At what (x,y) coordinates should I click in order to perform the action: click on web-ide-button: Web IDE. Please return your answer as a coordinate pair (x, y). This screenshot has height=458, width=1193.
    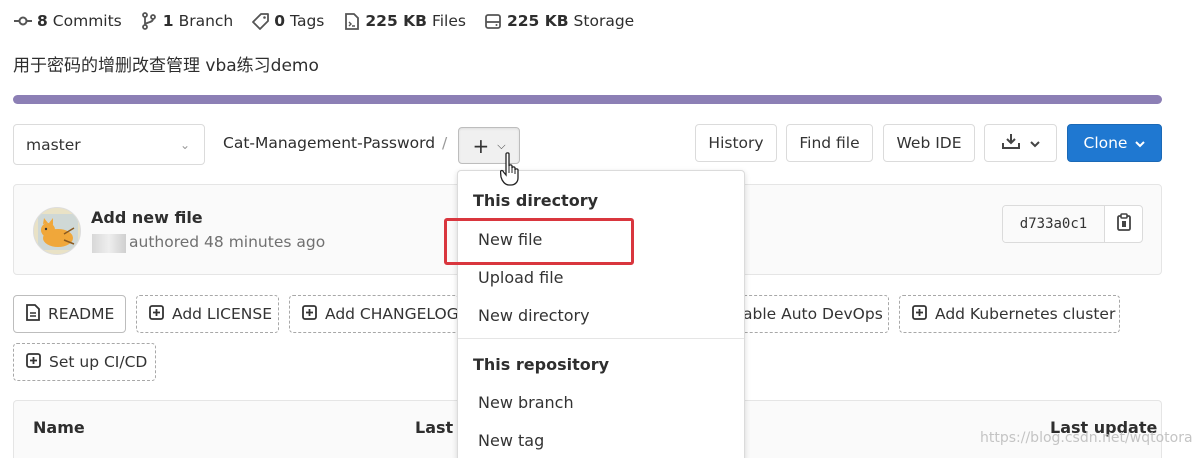
    Looking at the image, I should click on (929, 143).